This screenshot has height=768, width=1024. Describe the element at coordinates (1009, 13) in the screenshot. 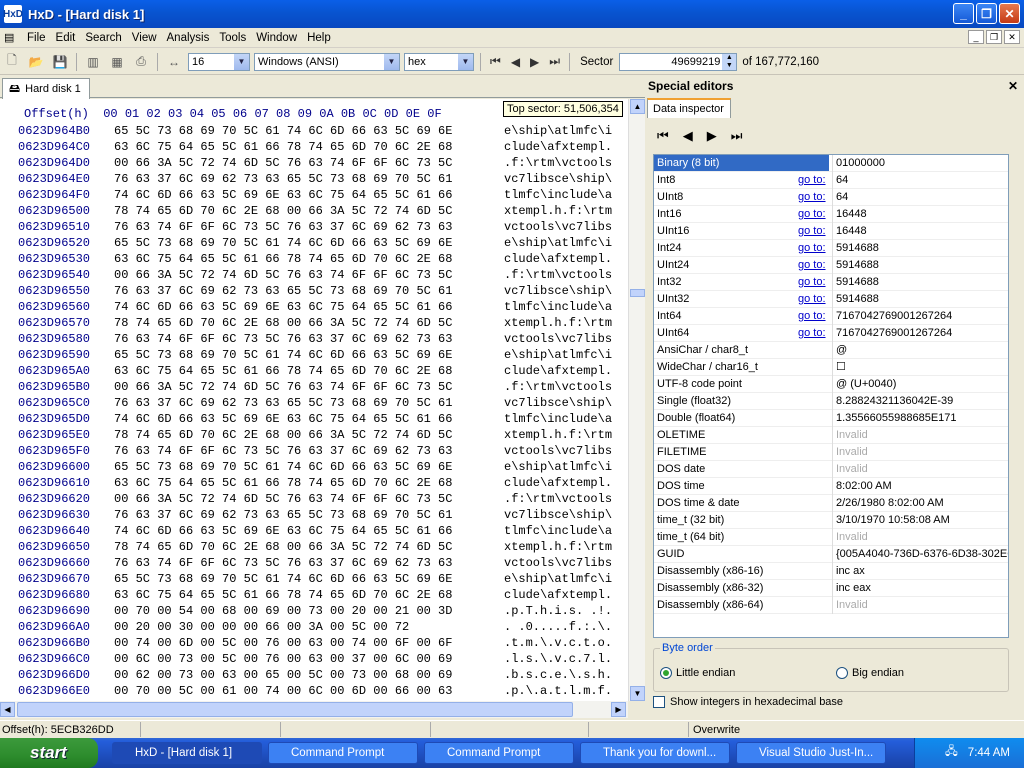

I see `close-button: ✕` at that location.